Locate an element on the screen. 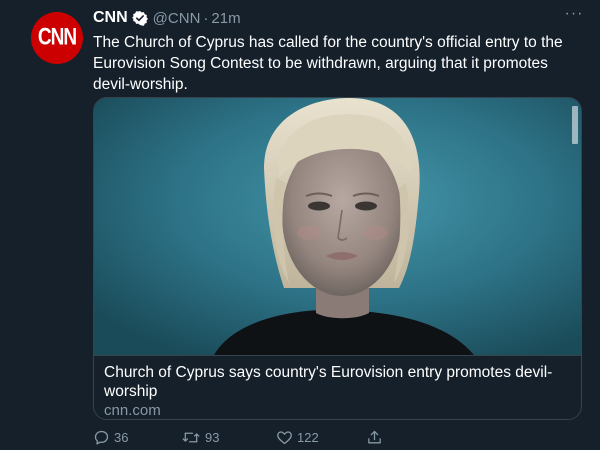 The image size is (600, 450). like-count: 122 is located at coordinates (308, 437).